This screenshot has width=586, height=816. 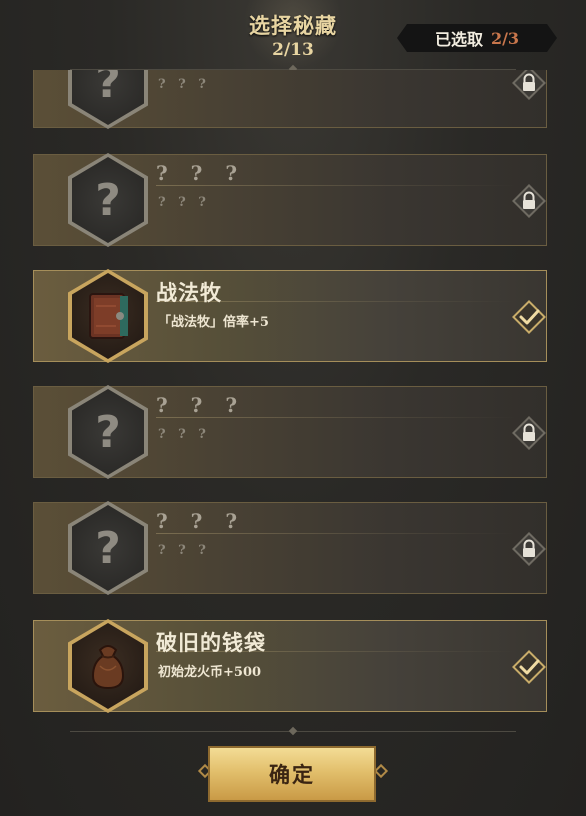 What do you see at coordinates (211, 642) in the screenshot?
I see `relic-name: 破旧的钱袋` at bounding box center [211, 642].